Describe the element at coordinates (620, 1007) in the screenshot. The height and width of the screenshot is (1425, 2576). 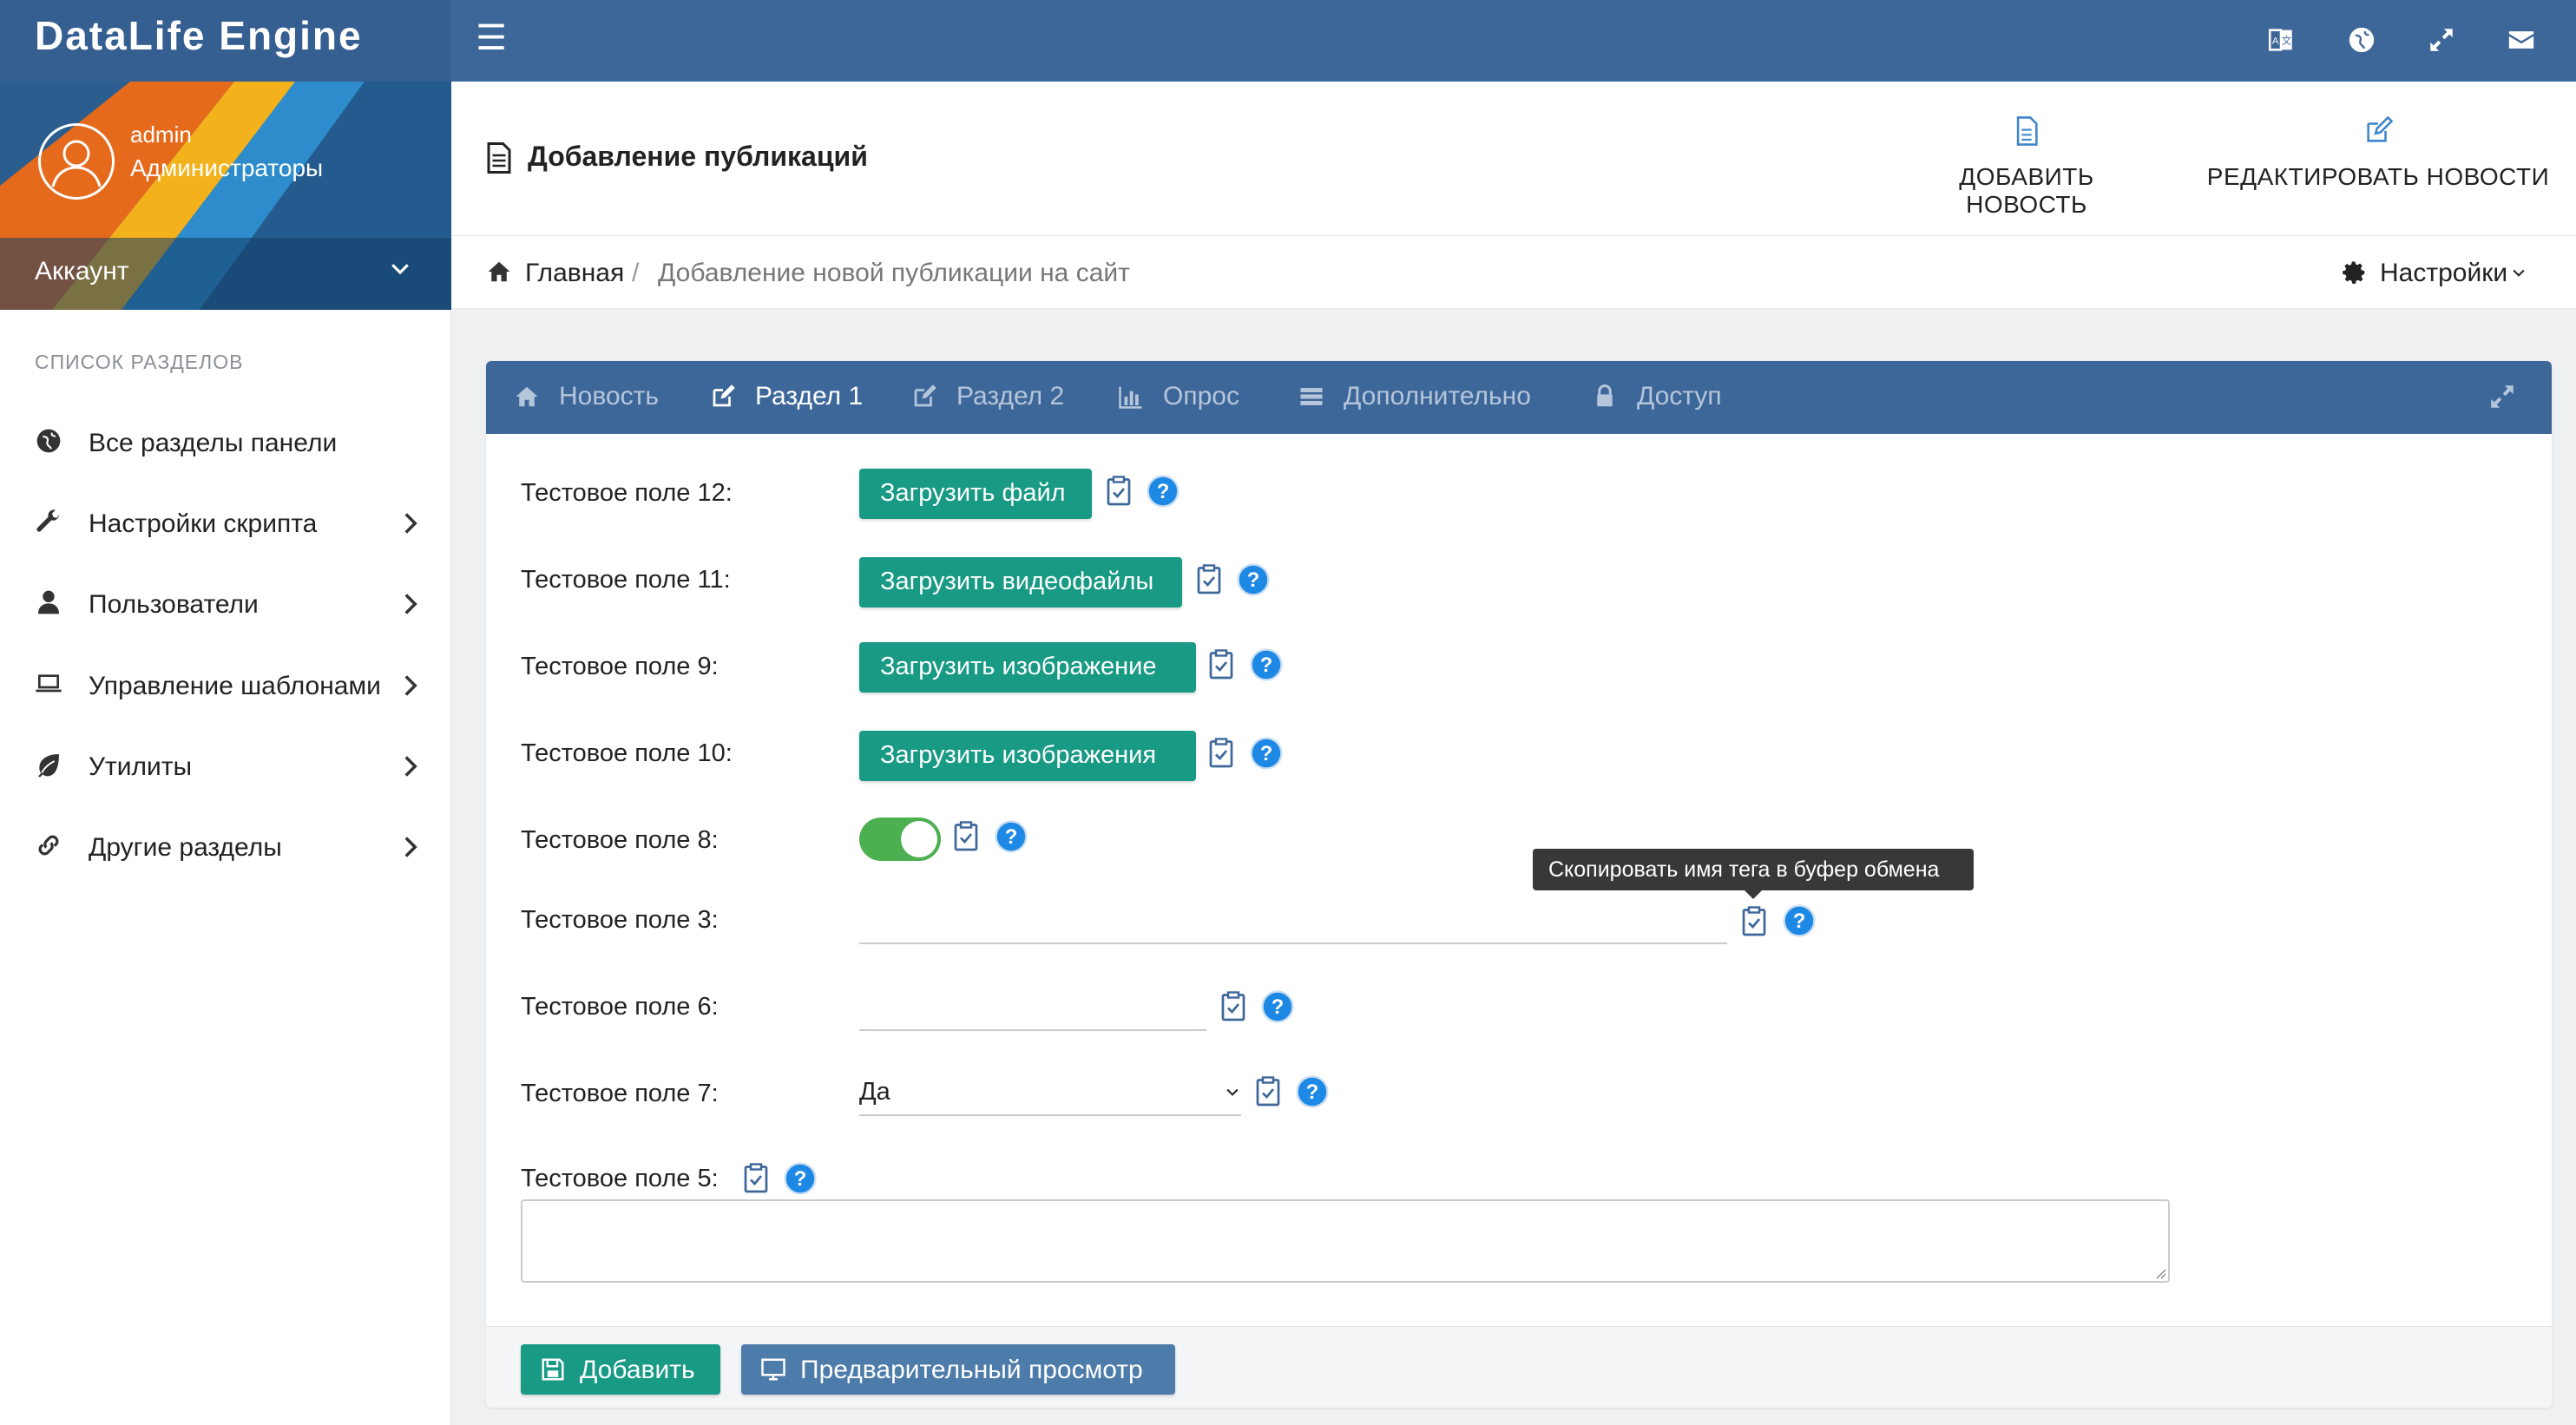
I see `field-6-label: Тестовое поле 6:` at that location.